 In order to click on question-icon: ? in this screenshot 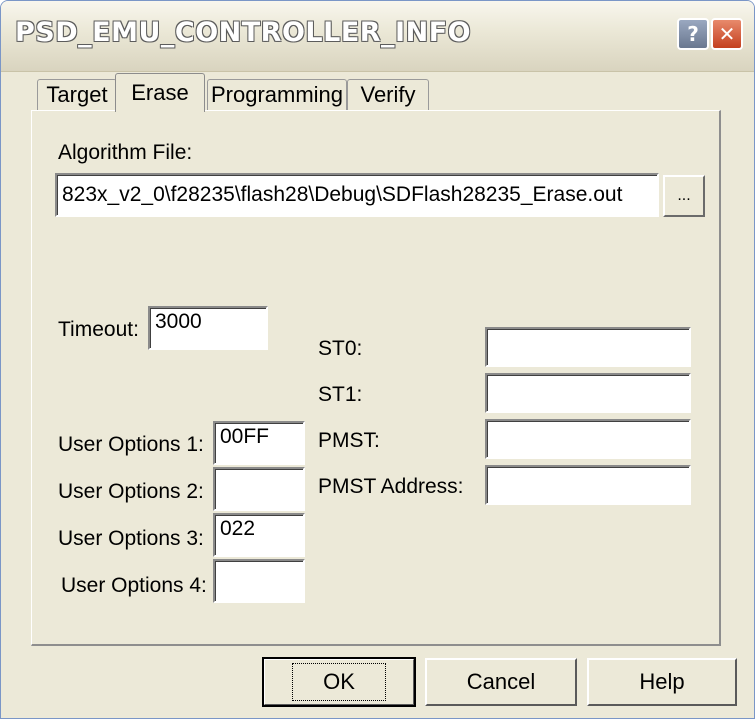, I will do `click(693, 34)`.